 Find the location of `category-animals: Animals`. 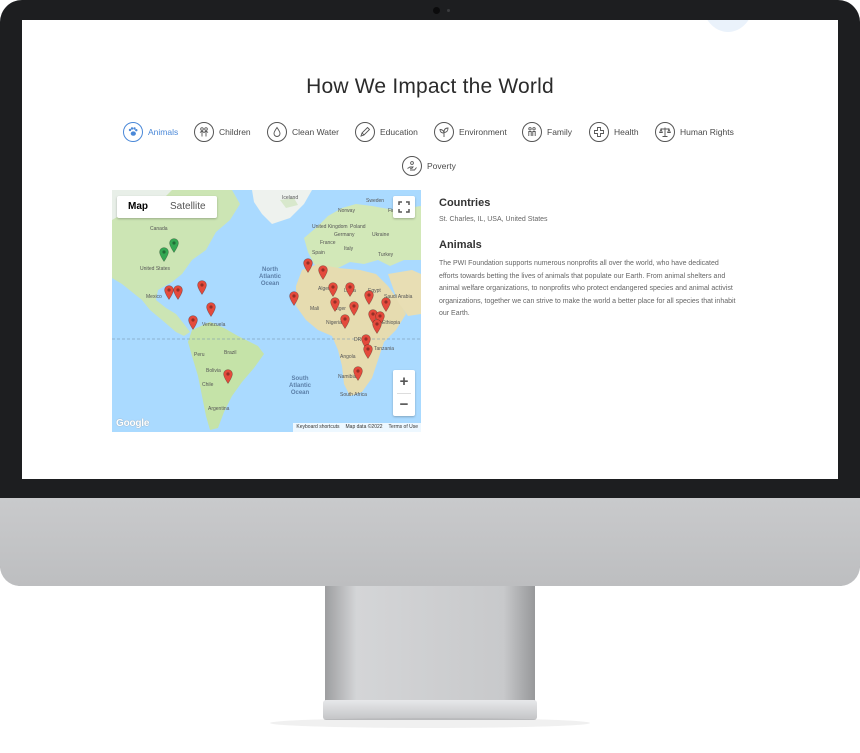

category-animals: Animals is located at coordinates (150, 132).